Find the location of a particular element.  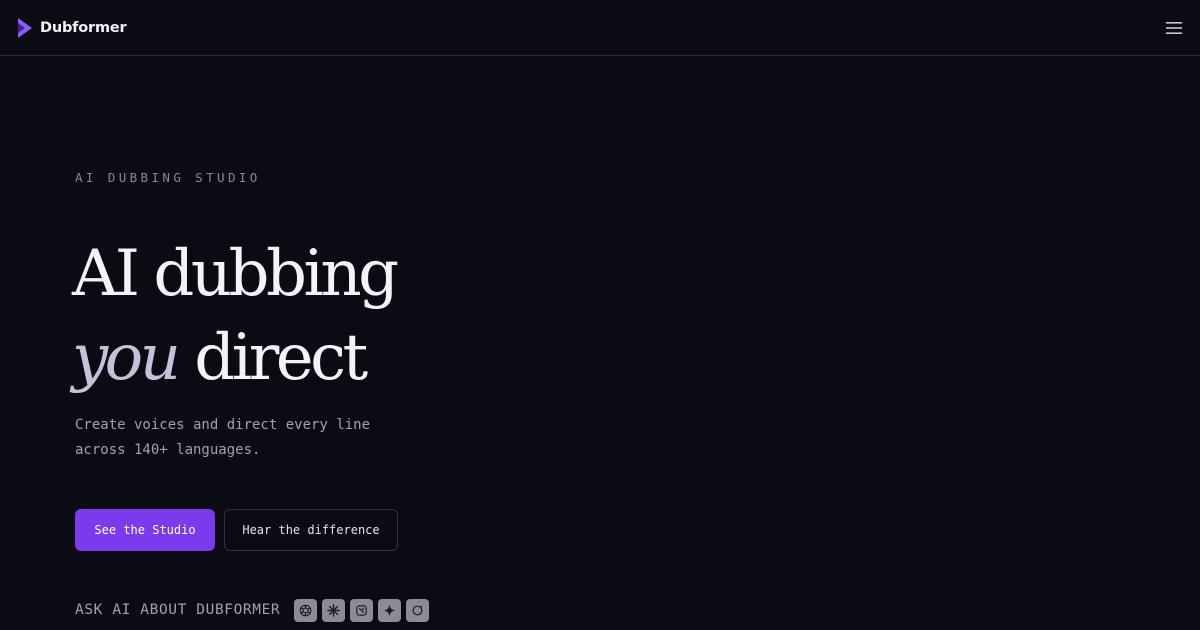

hear-the-difference-button: Hear the difference is located at coordinates (311, 530).